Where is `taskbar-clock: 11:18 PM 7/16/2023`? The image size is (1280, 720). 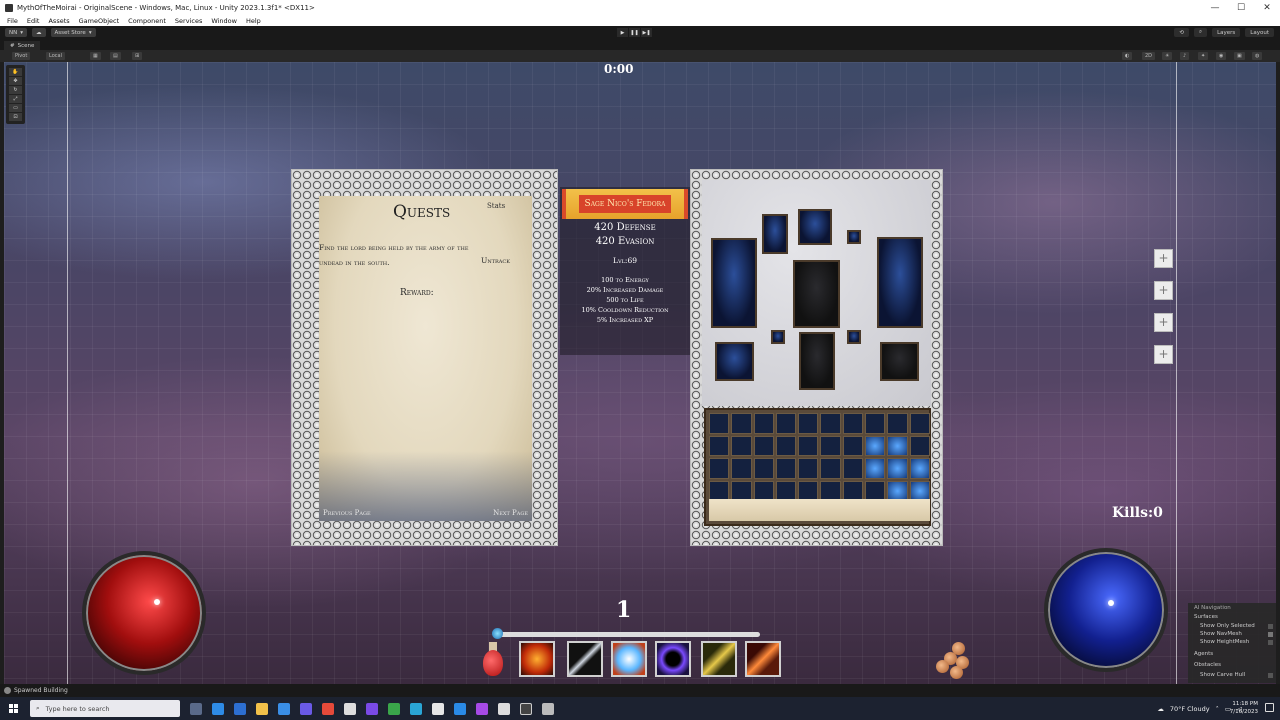 taskbar-clock: 11:18 PM 7/16/2023 is located at coordinates (1244, 708).